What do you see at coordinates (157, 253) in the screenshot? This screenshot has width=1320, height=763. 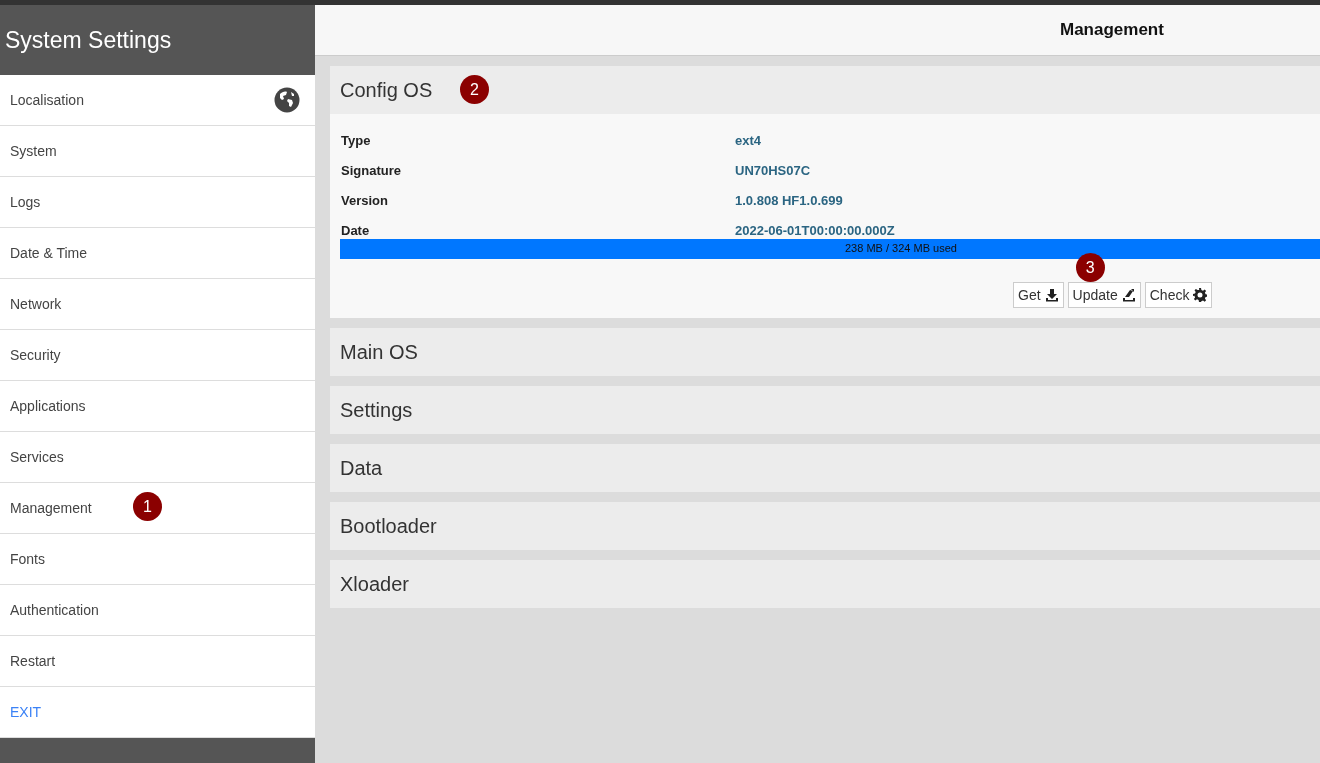 I see `sidebar-item: Date & Time` at bounding box center [157, 253].